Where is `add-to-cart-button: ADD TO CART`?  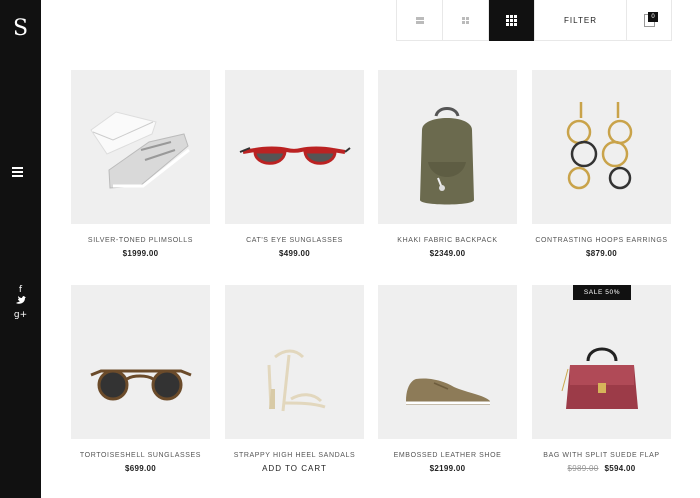 add-to-cart-button: ADD TO CART is located at coordinates (294, 468).